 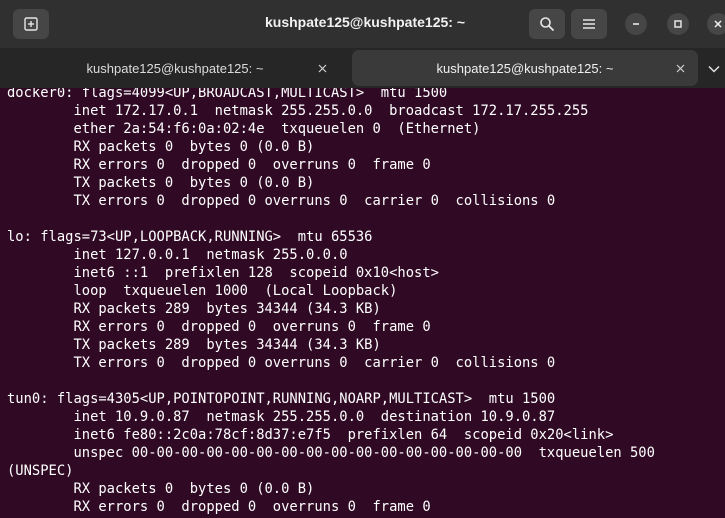 I want to click on tab-terminal-1: kushpate125@kushpate125: ~, so click(x=175, y=68).